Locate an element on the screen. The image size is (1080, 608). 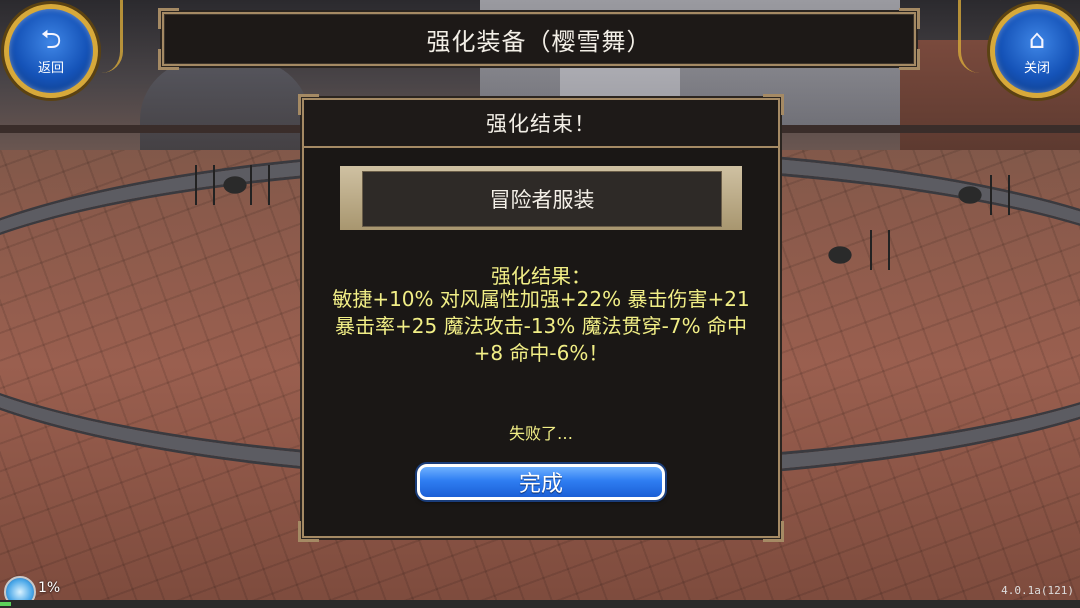
progress-bar is located at coordinates (540, 604).